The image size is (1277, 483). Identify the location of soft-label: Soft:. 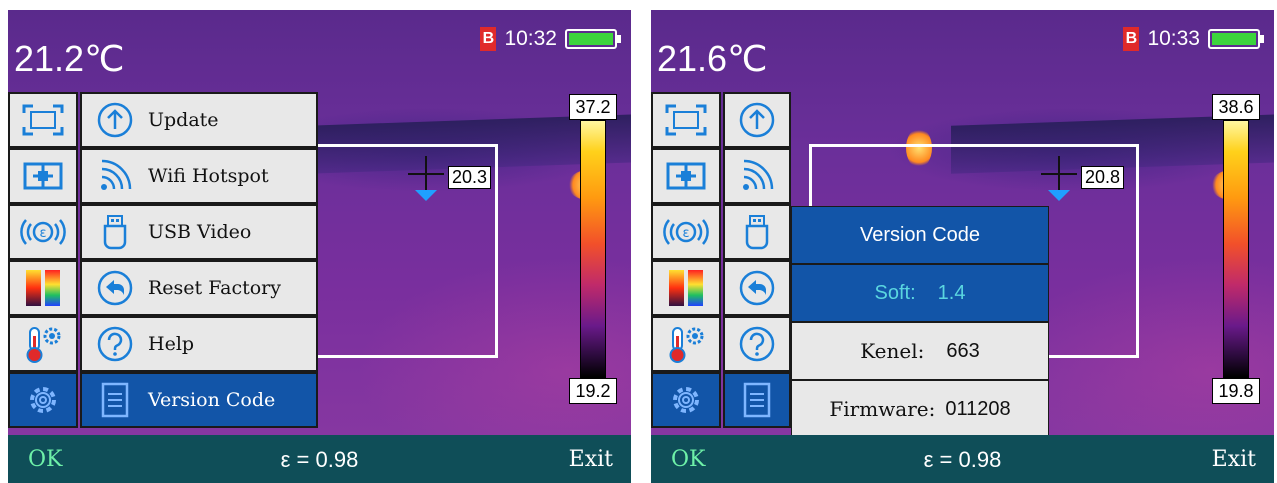
(895, 292).